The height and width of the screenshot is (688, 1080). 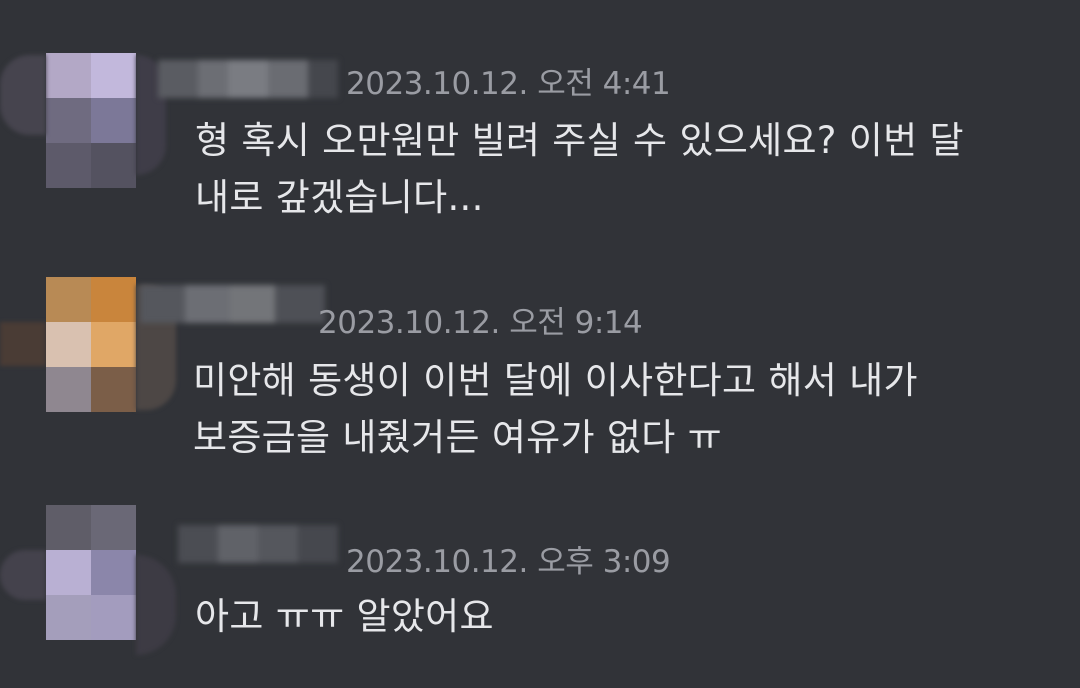 I want to click on message-text: 아고 ㅠㅠ 알았어요, so click(x=344, y=616).